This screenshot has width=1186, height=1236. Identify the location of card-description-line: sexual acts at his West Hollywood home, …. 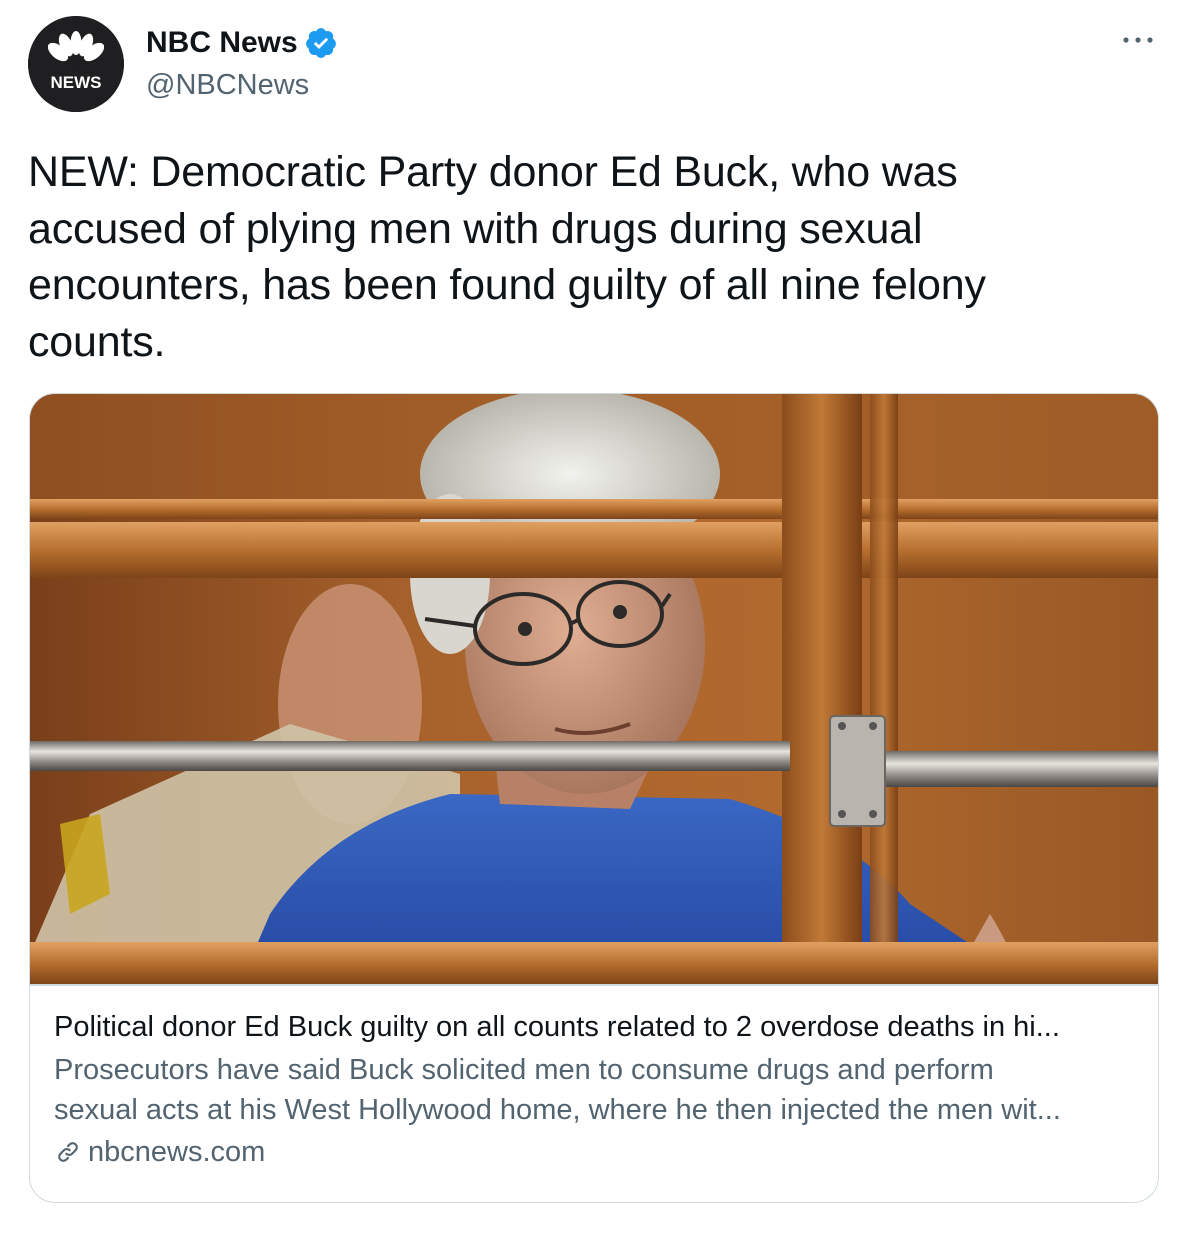
(557, 1110).